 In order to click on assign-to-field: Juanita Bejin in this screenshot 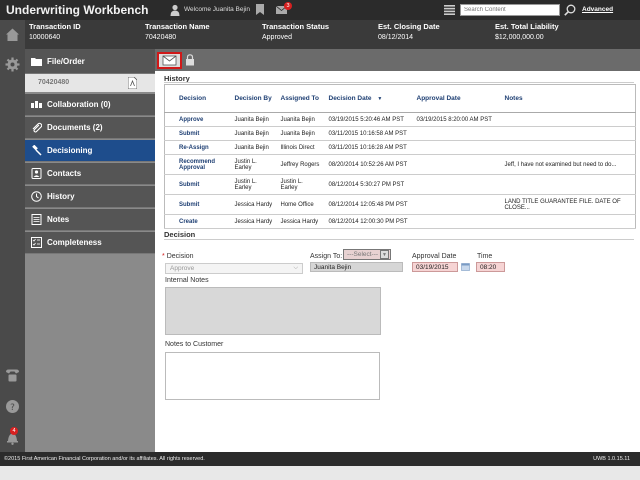, I will do `click(356, 267)`.